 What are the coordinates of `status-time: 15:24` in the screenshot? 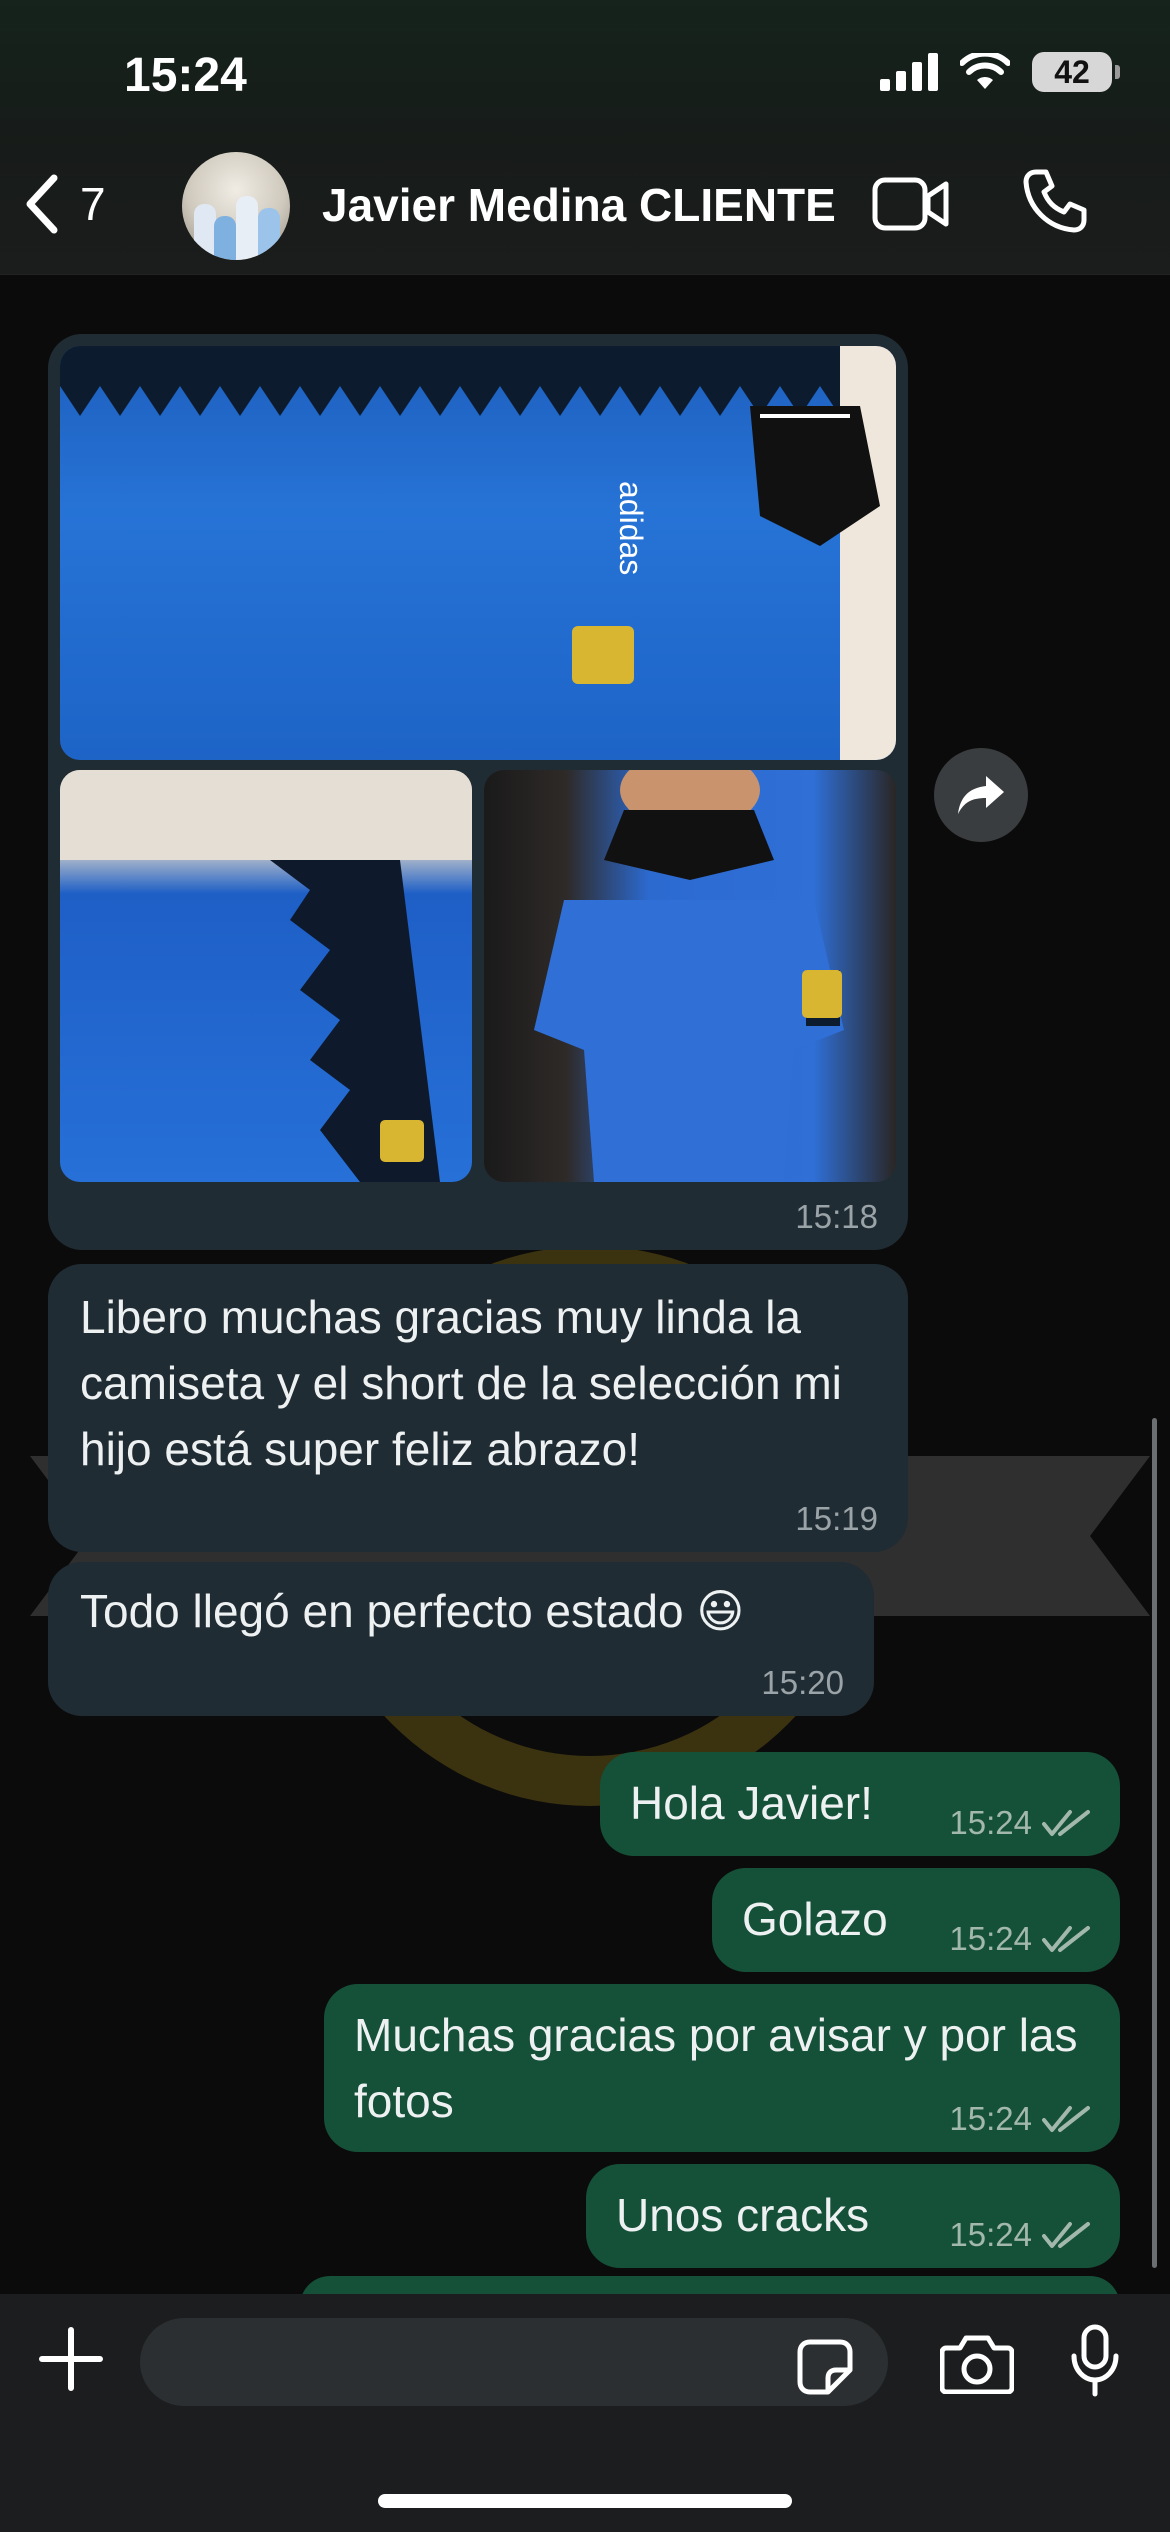 It's located at (185, 75).